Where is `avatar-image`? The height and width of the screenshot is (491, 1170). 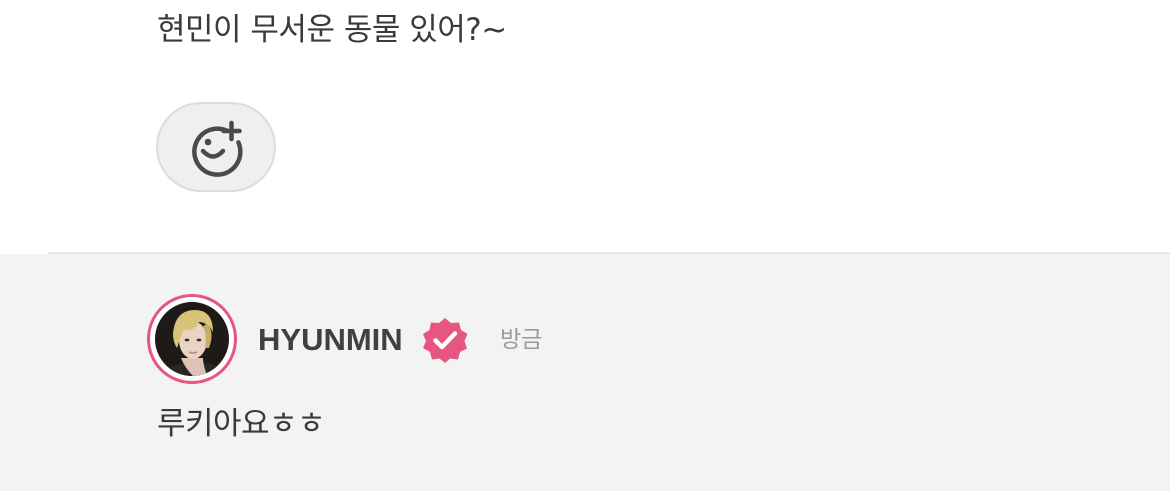 avatar-image is located at coordinates (192, 339).